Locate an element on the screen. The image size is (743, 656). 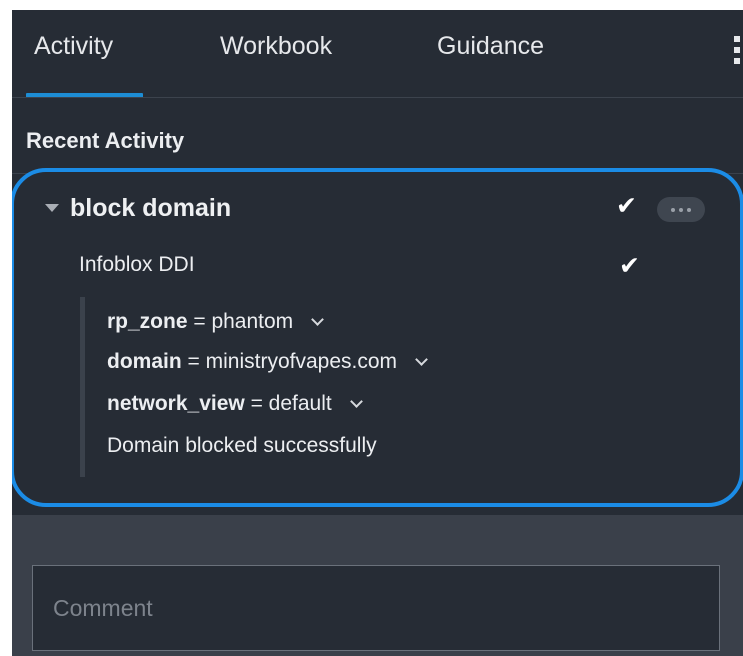
tab-guidance: Guidance is located at coordinates (490, 46).